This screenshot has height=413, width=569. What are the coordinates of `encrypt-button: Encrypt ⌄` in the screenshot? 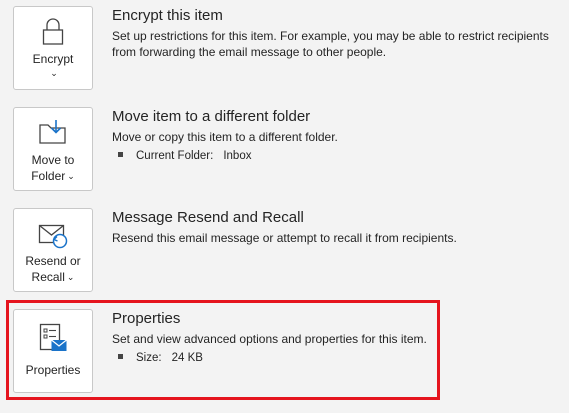 It's located at (53, 48).